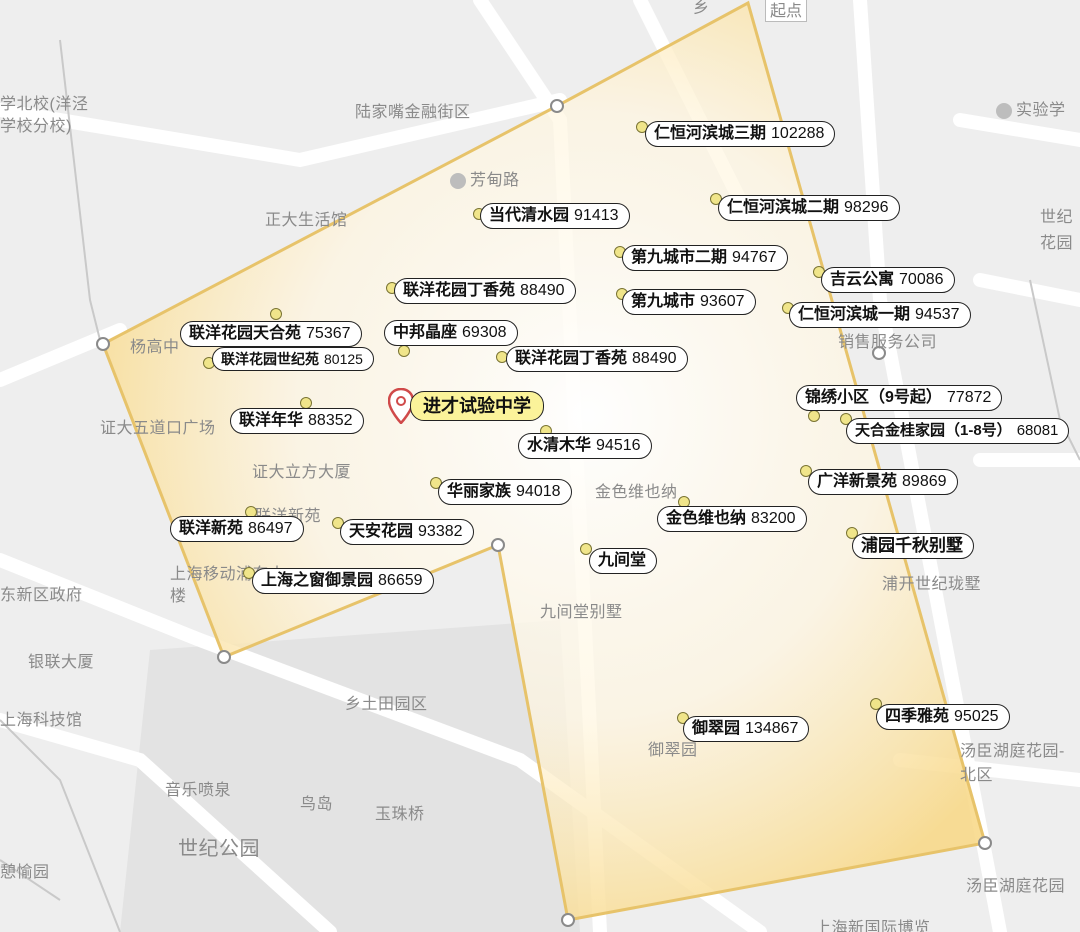 This screenshot has width=1080, height=932. Describe the element at coordinates (1057, 230) in the screenshot. I see `poi-label: 世纪花园` at that location.